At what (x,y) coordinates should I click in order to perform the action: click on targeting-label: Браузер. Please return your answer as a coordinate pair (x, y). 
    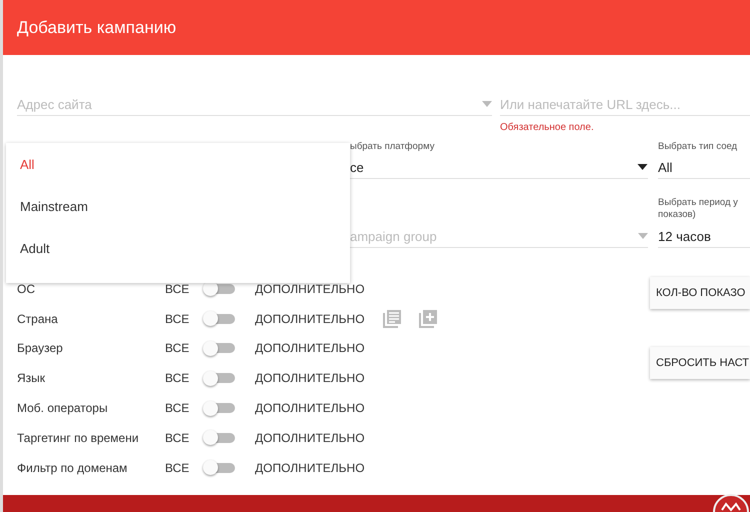
    Looking at the image, I should click on (40, 348).